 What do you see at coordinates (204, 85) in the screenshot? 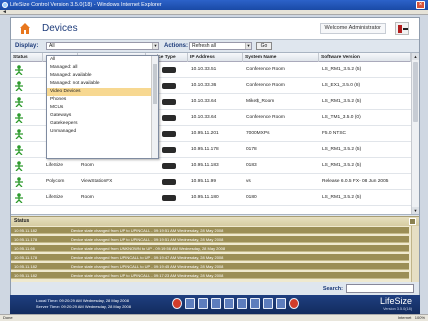
I see `cell-ip-address: 10.10.33.36` at bounding box center [204, 85].